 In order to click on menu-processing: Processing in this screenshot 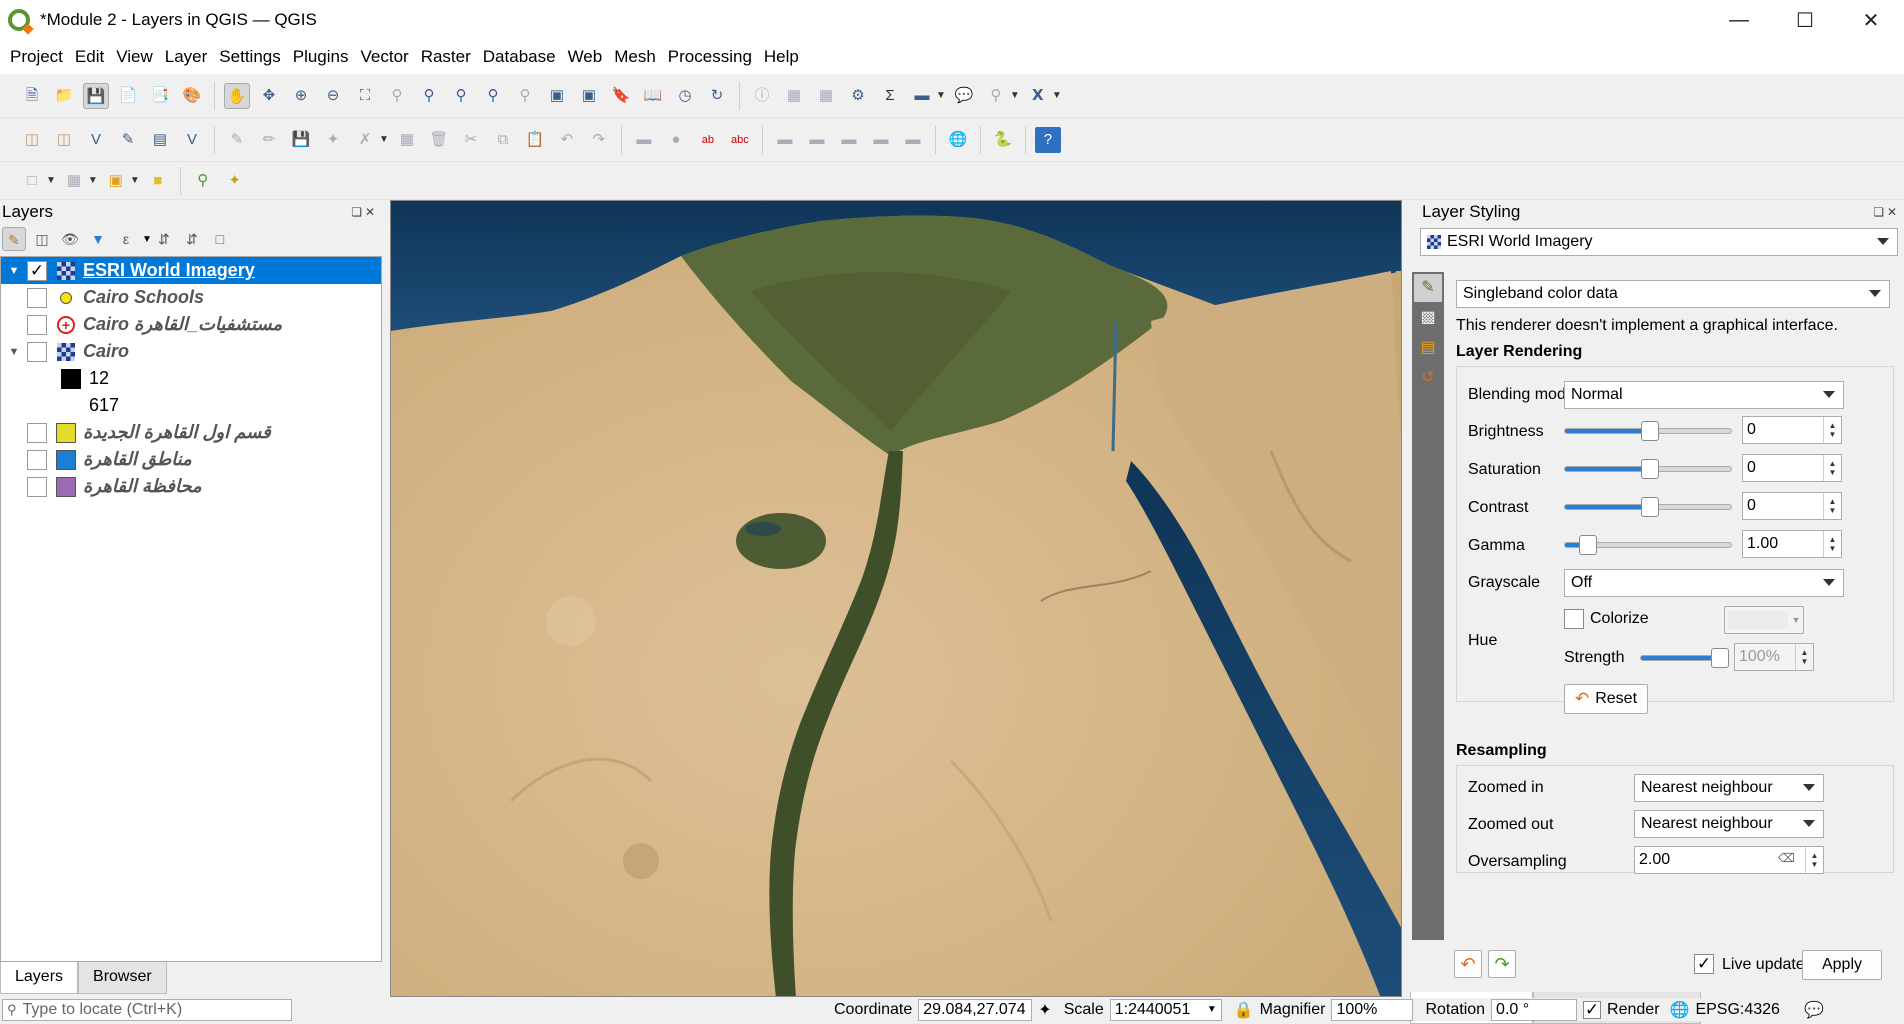, I will do `click(710, 57)`.